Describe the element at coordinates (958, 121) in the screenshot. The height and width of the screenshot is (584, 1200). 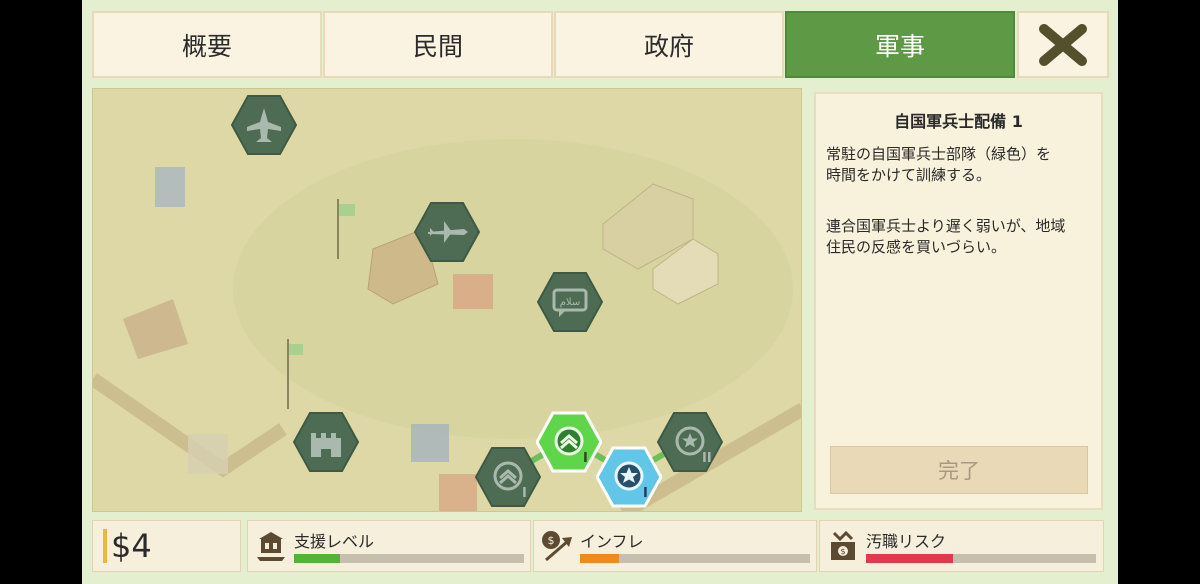
I see `panel-title: 自国軍兵士配備 1` at that location.